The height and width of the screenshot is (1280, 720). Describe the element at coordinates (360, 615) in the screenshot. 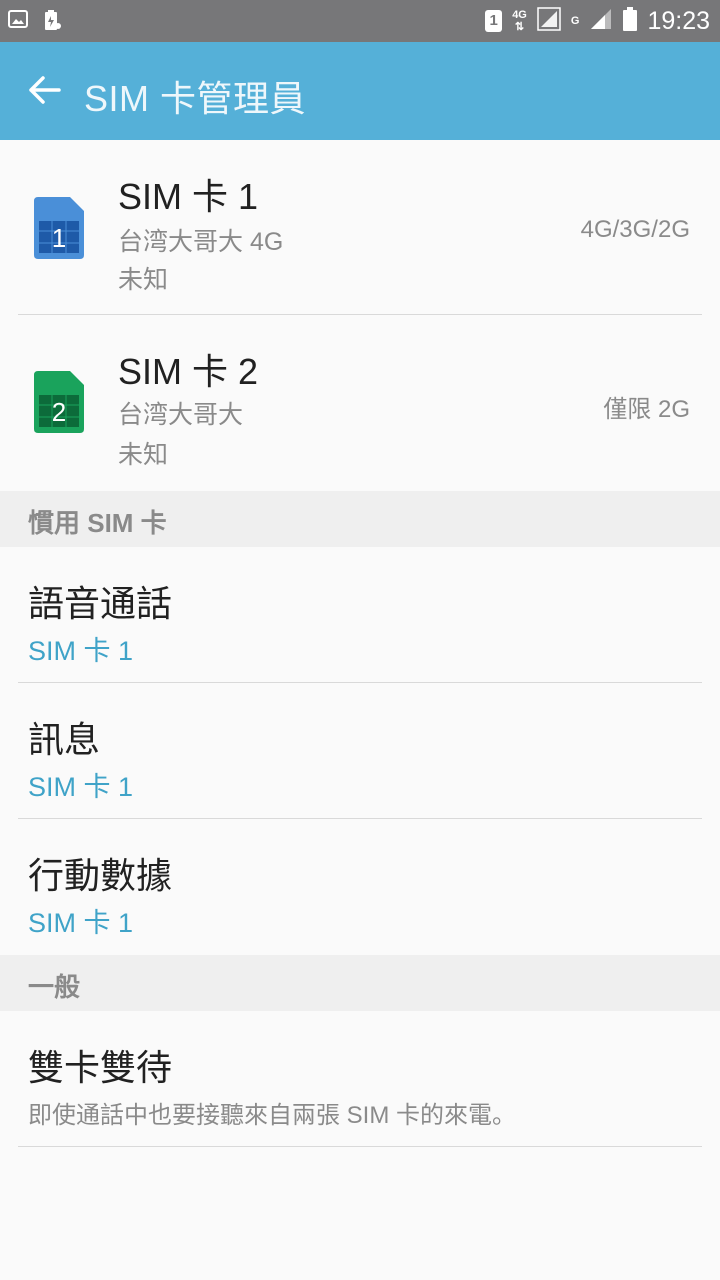

I see `voice-call-setting: 語音通話 SIM 卡 1` at that location.